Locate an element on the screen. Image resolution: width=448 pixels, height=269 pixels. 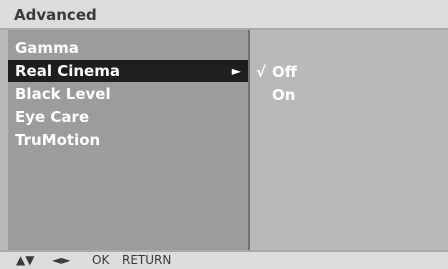
menu-item-black-level: Black Level is located at coordinates (128, 94).